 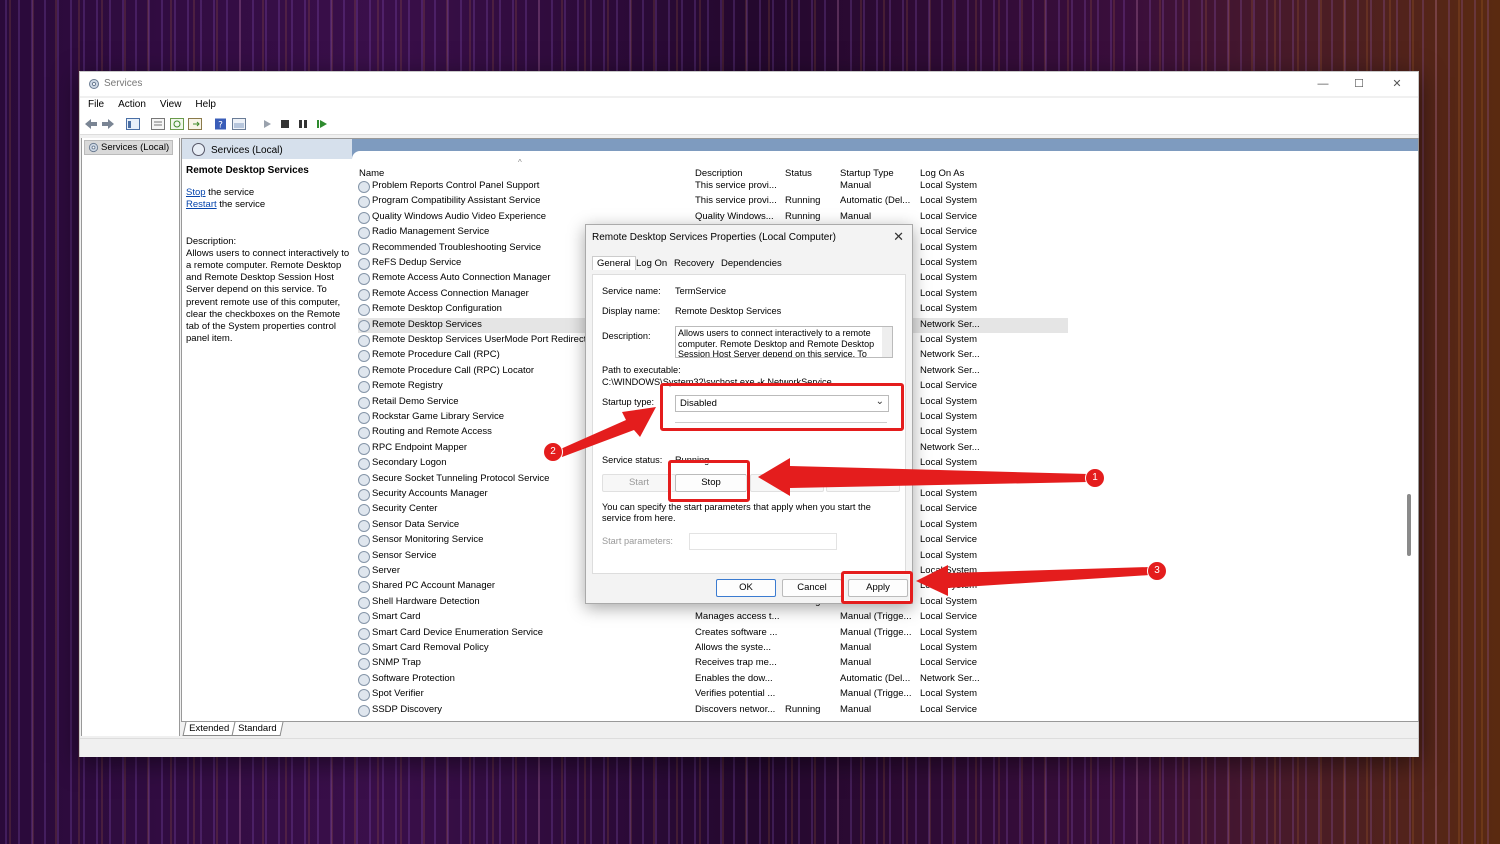 What do you see at coordinates (131, 104) in the screenshot?
I see `menu-action: Action` at bounding box center [131, 104].